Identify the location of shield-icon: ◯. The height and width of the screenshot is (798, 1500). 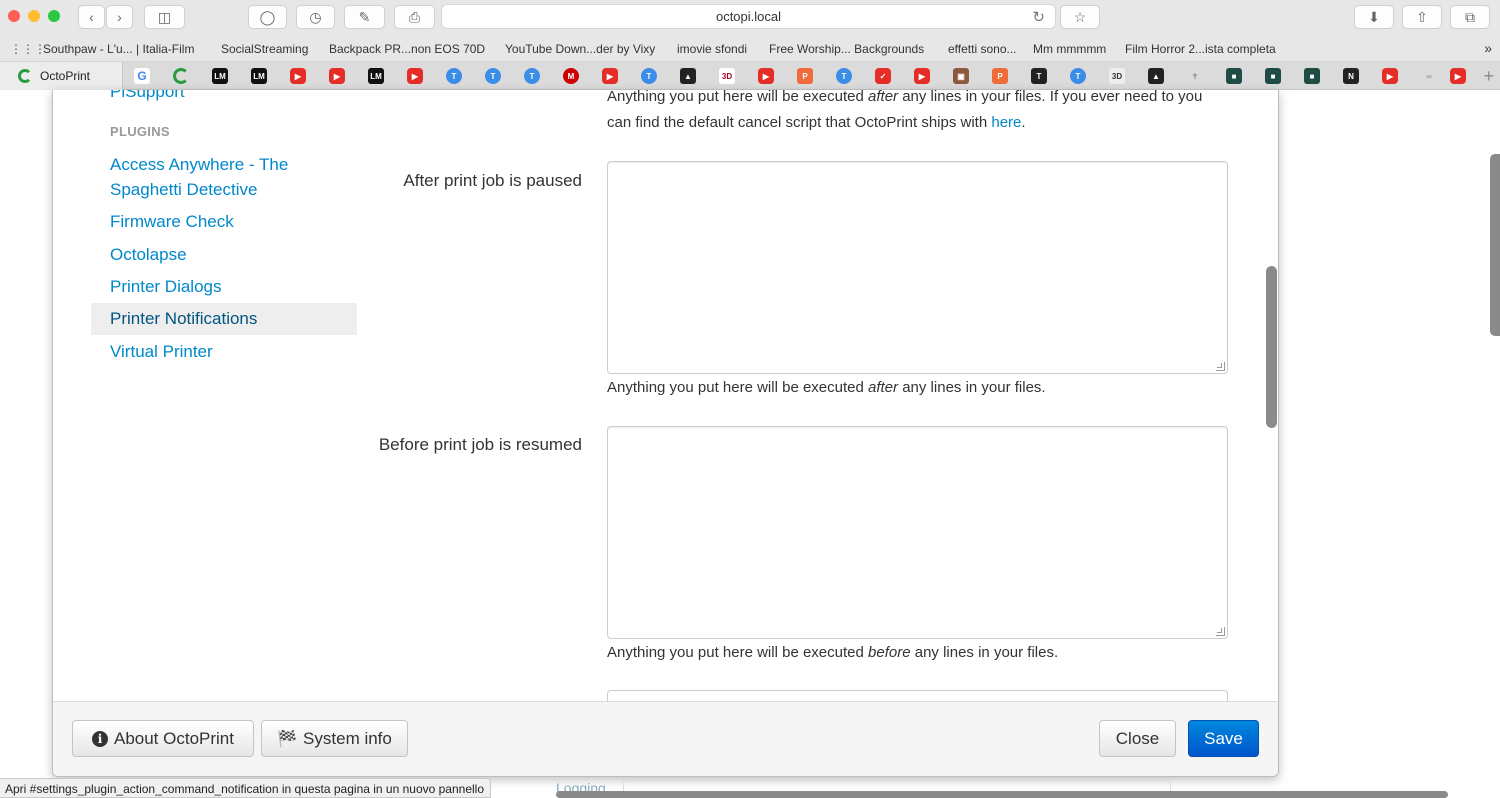
(267, 16).